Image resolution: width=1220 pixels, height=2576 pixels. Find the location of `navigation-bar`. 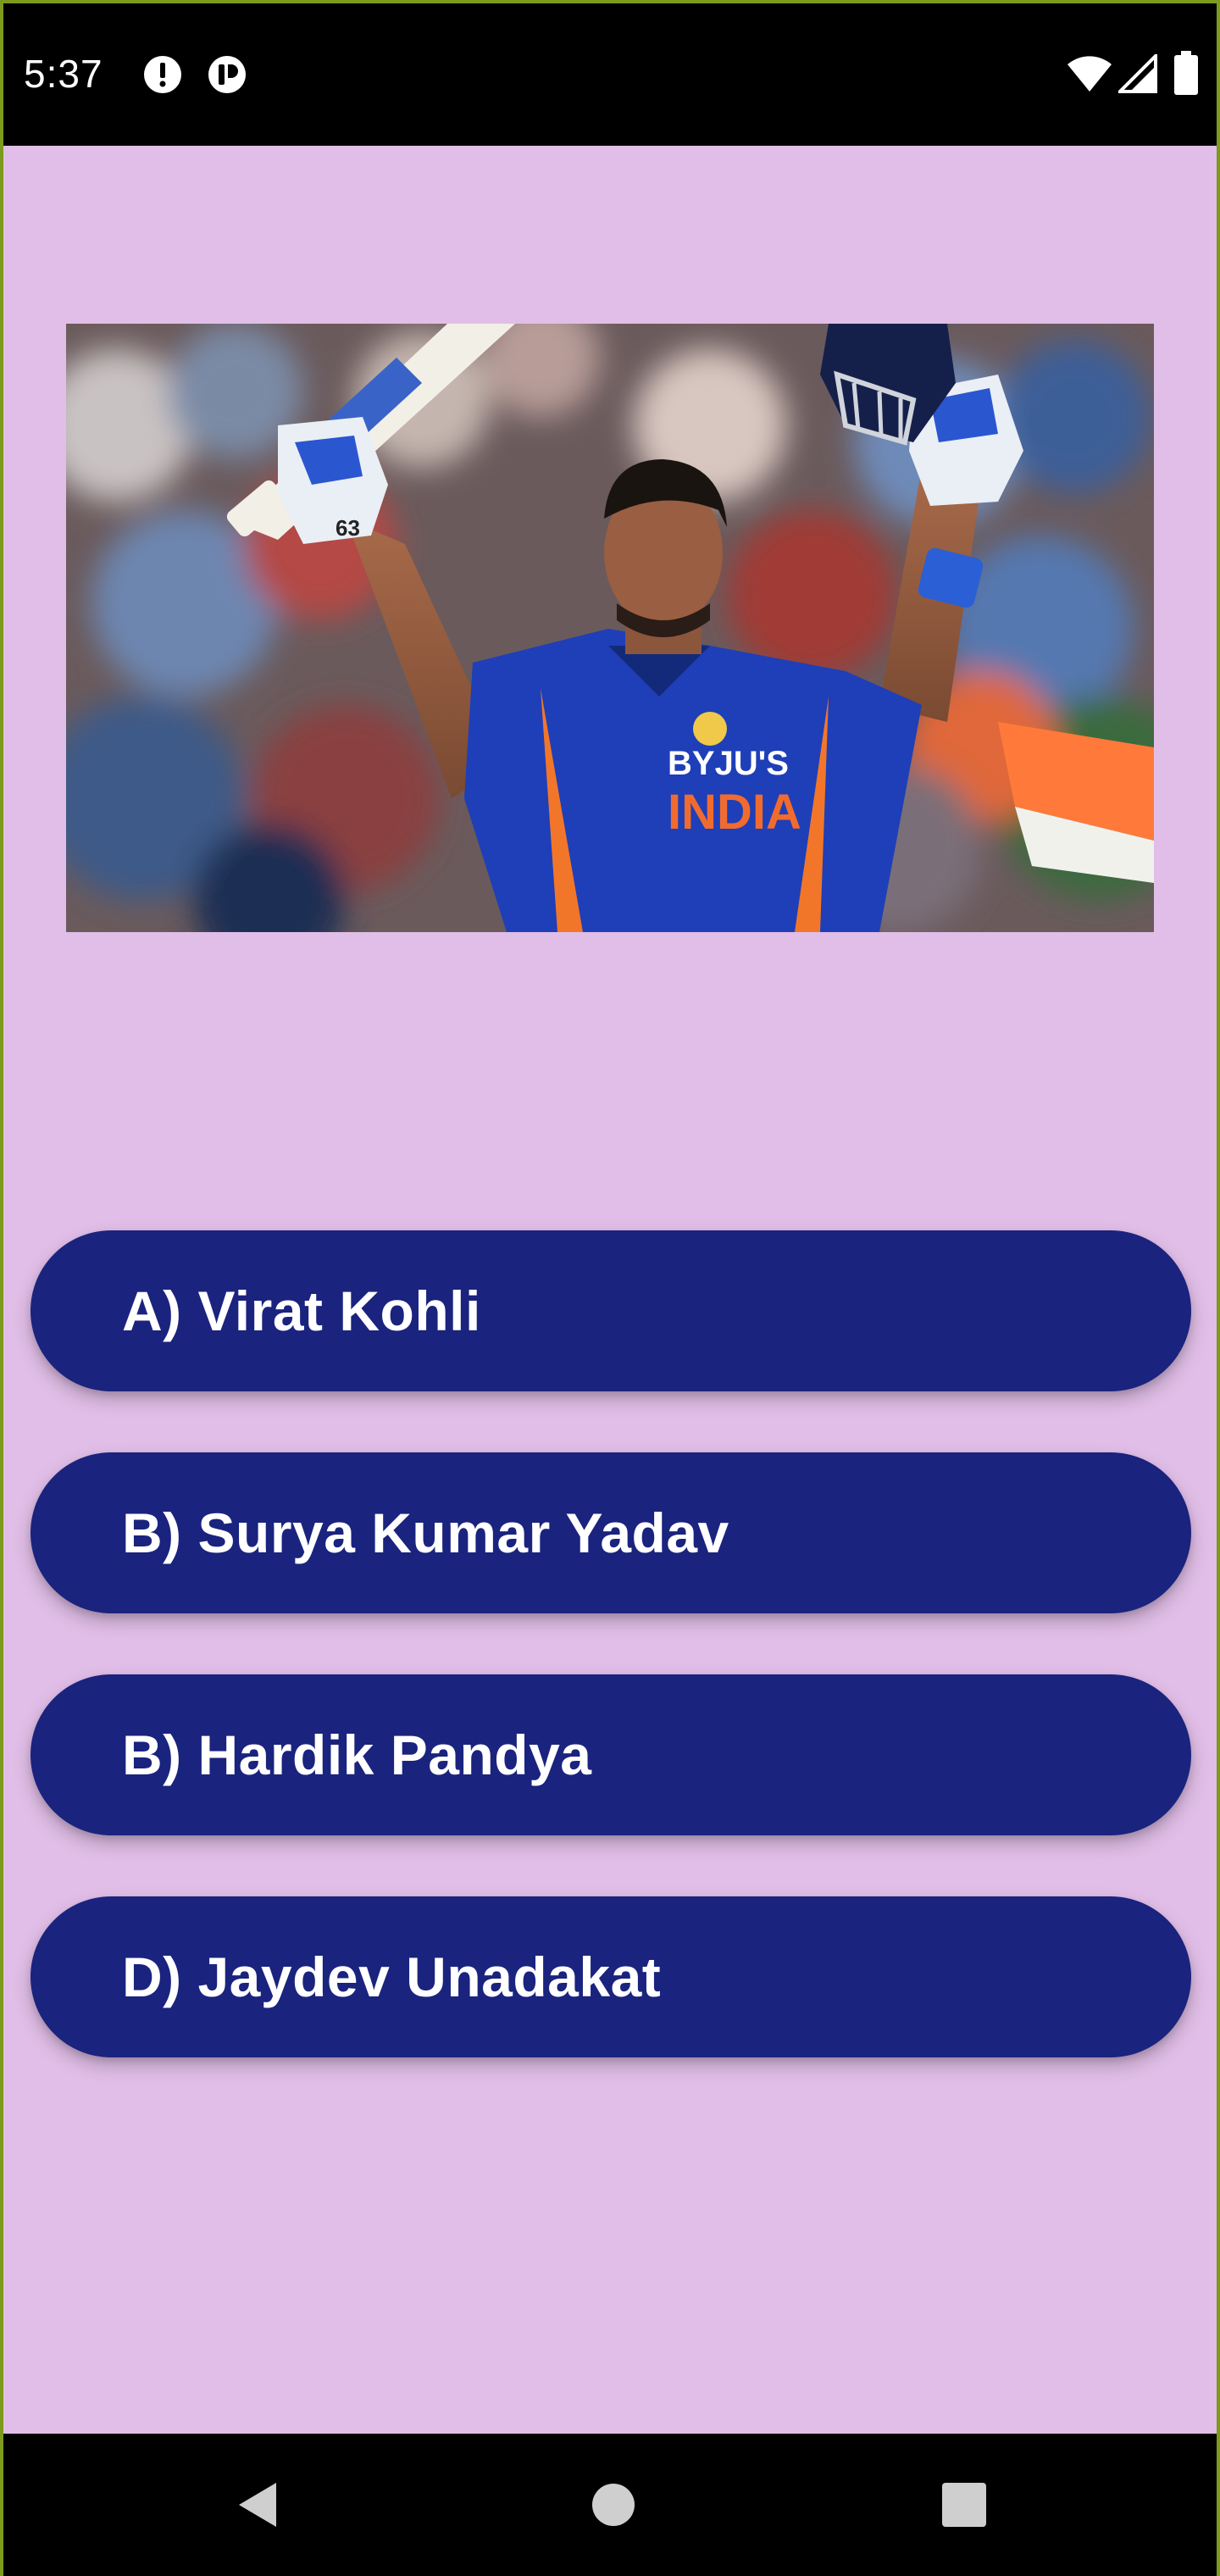

navigation-bar is located at coordinates (610, 2505).